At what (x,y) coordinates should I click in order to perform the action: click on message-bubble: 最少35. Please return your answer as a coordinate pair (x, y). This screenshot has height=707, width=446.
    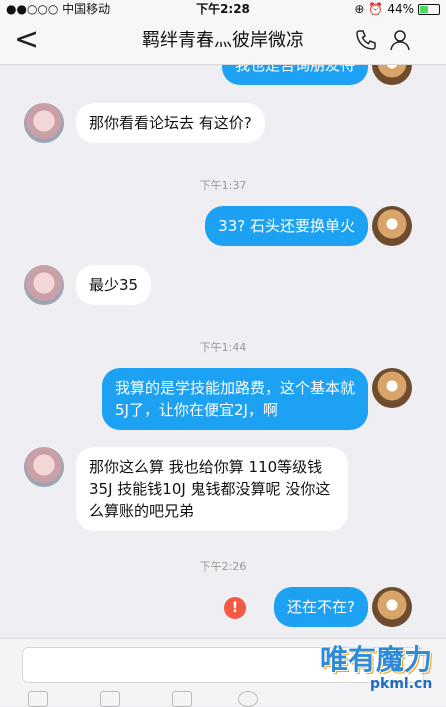
    Looking at the image, I should click on (114, 285).